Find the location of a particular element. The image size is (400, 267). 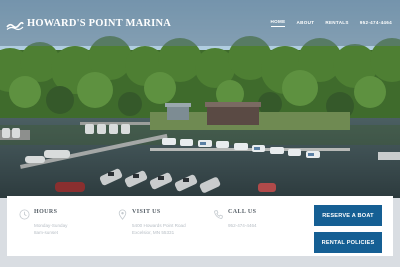

hours-days: Monday-Sunday is located at coordinates (51, 225).